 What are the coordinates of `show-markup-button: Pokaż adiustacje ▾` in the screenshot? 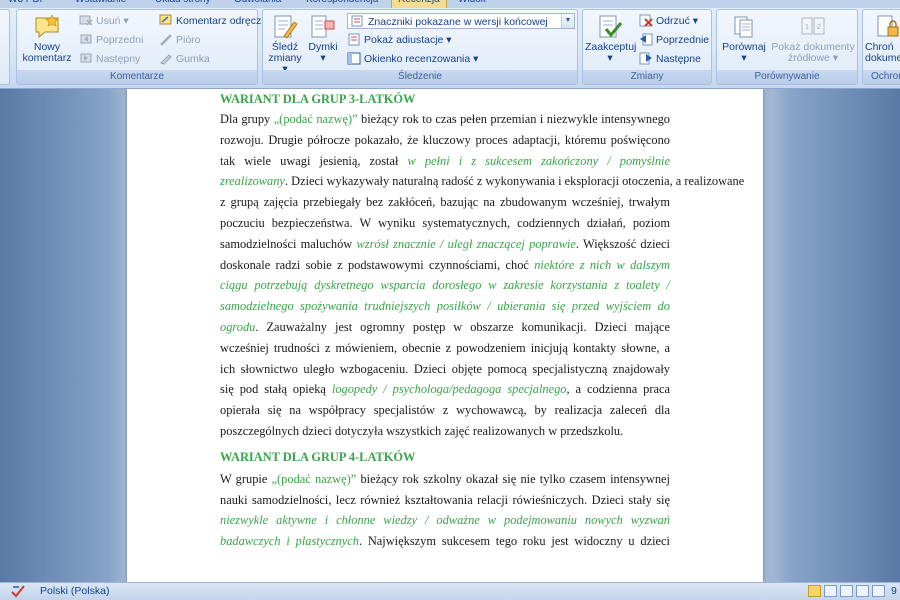 It's located at (399, 40).